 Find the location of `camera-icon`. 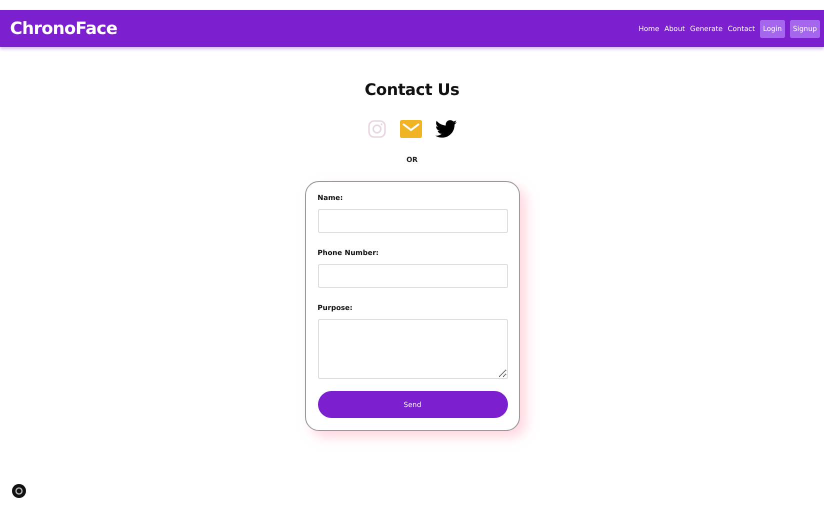

camera-icon is located at coordinates (377, 129).